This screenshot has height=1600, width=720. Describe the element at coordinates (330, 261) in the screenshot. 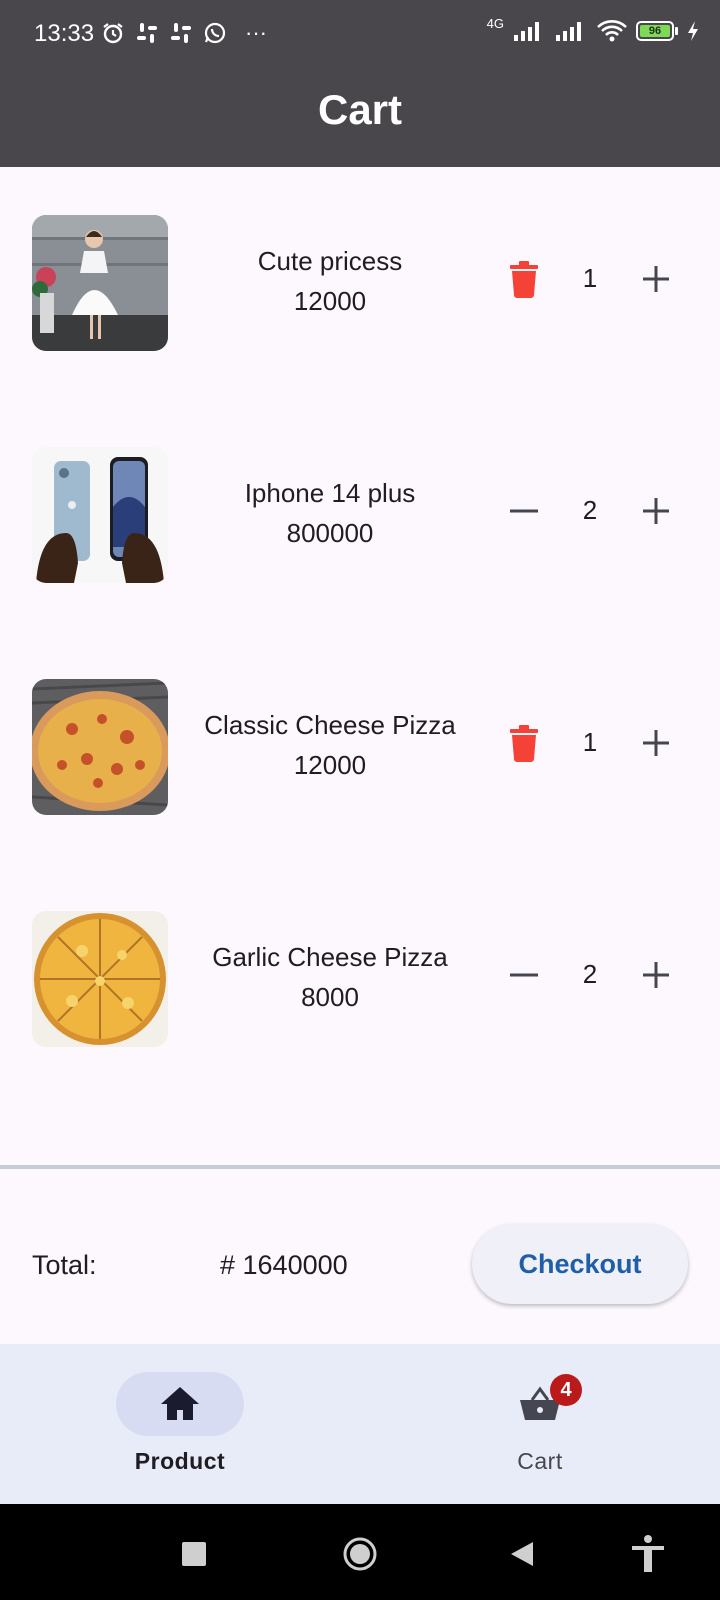

I see `item-name: Cute pricess` at that location.